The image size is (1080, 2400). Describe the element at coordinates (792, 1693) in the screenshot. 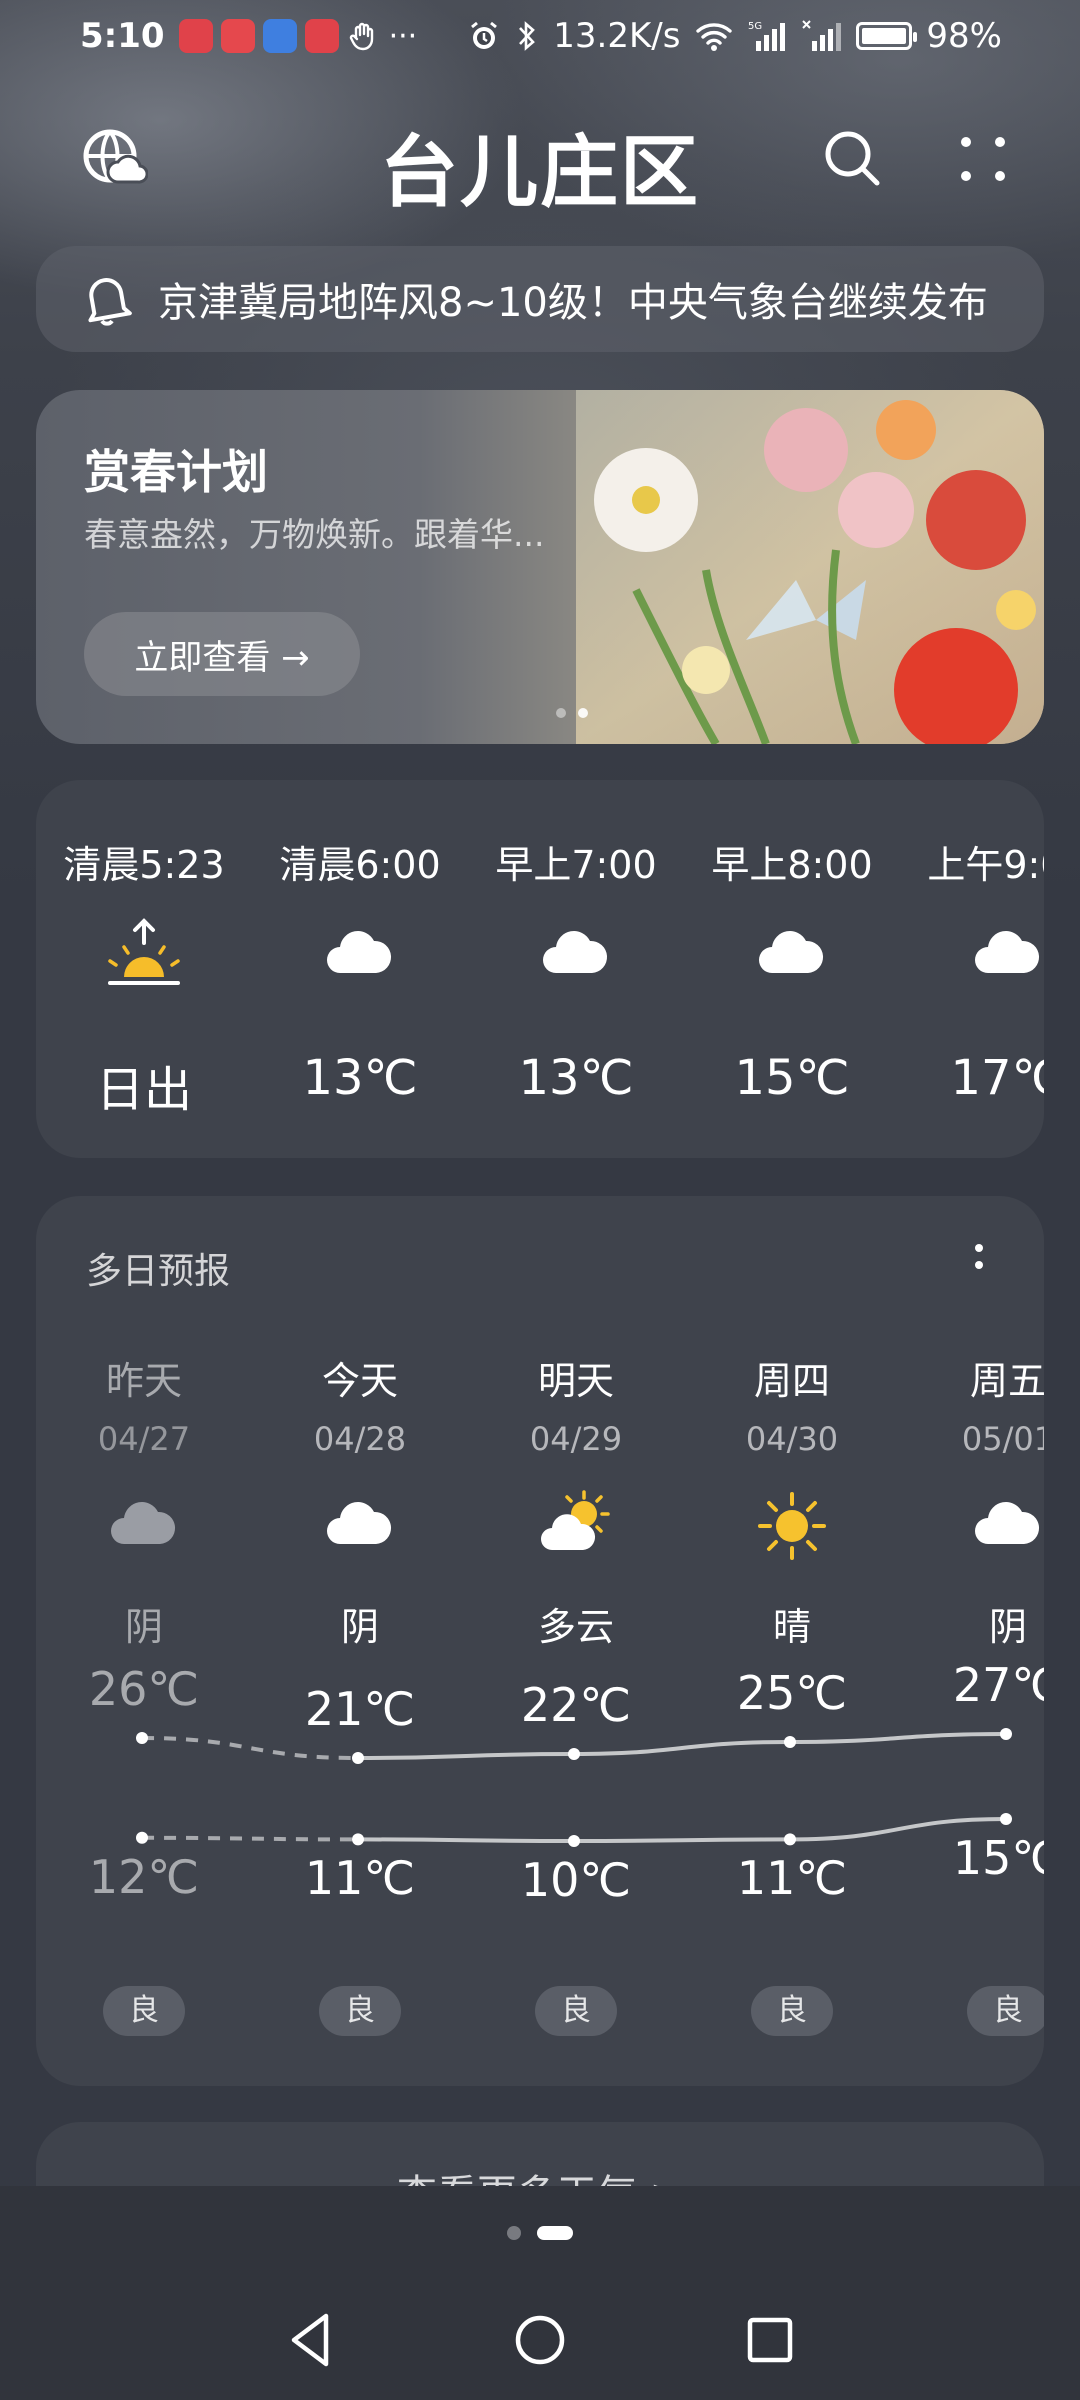

I see `day-high-temp: 25℃` at that location.